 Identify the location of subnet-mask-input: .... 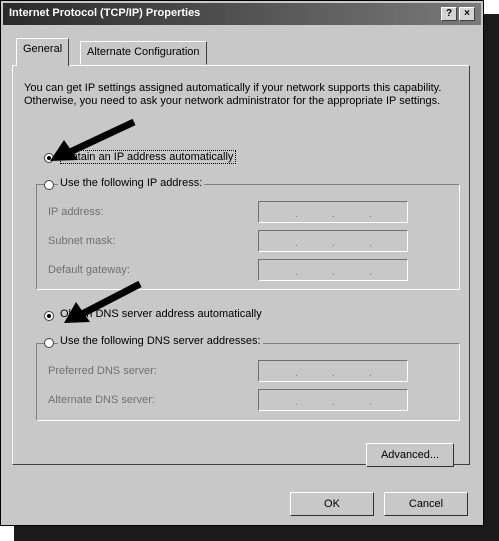
(333, 241).